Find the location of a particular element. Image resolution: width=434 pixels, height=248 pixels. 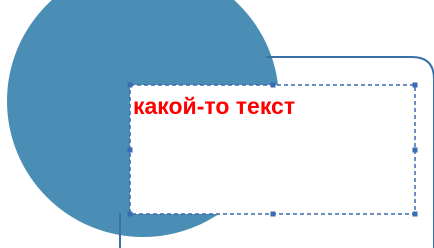

handle-middle-left is located at coordinates (130, 150).